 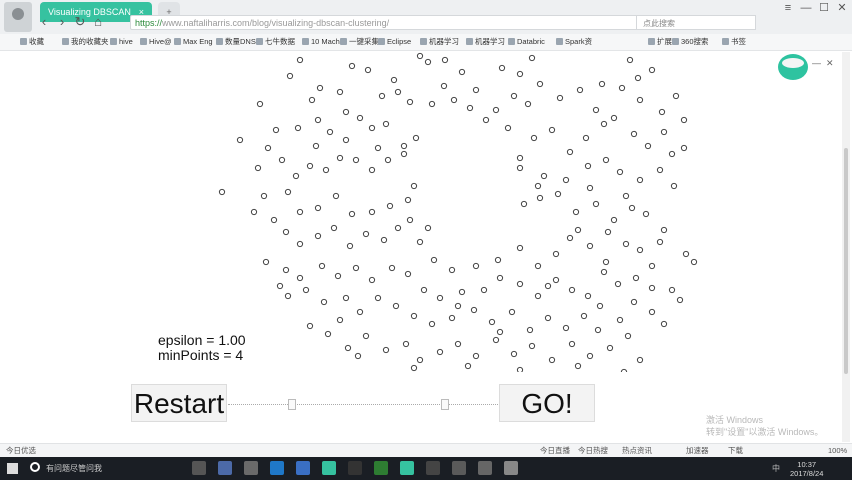 I want to click on epsilon-slider-handle, so click(x=292, y=404).